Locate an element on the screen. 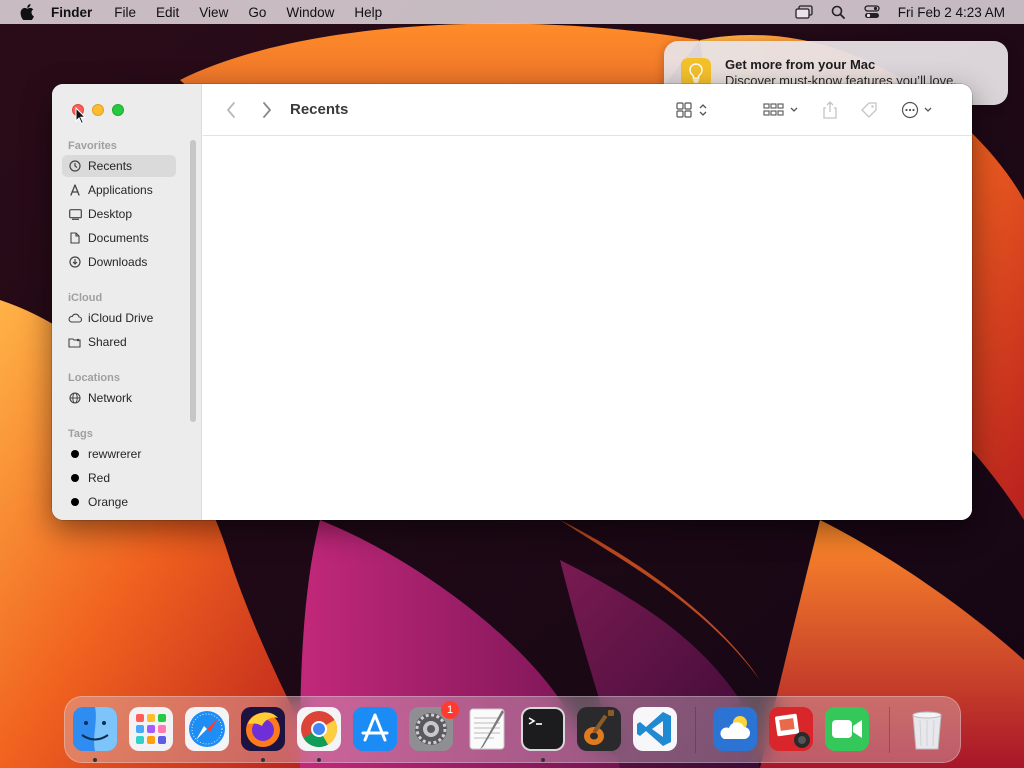  guitar-icon is located at coordinates (599, 729).